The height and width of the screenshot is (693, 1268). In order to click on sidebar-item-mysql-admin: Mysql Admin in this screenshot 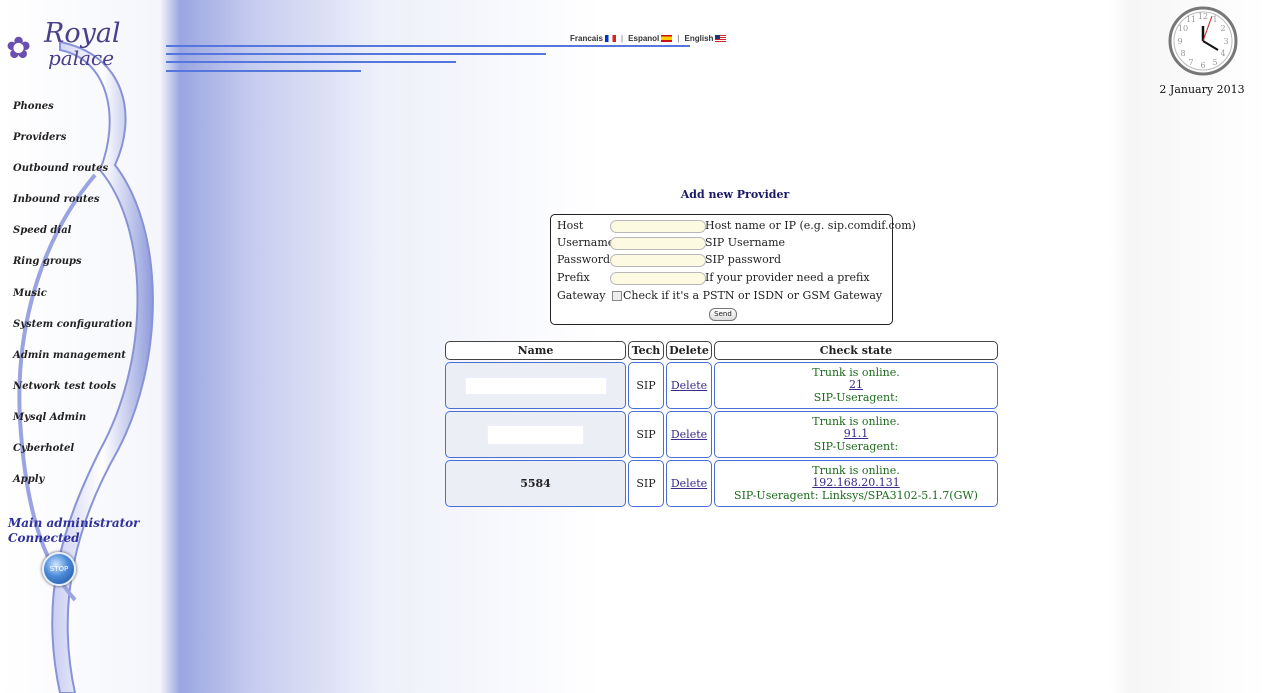, I will do `click(72, 426)`.